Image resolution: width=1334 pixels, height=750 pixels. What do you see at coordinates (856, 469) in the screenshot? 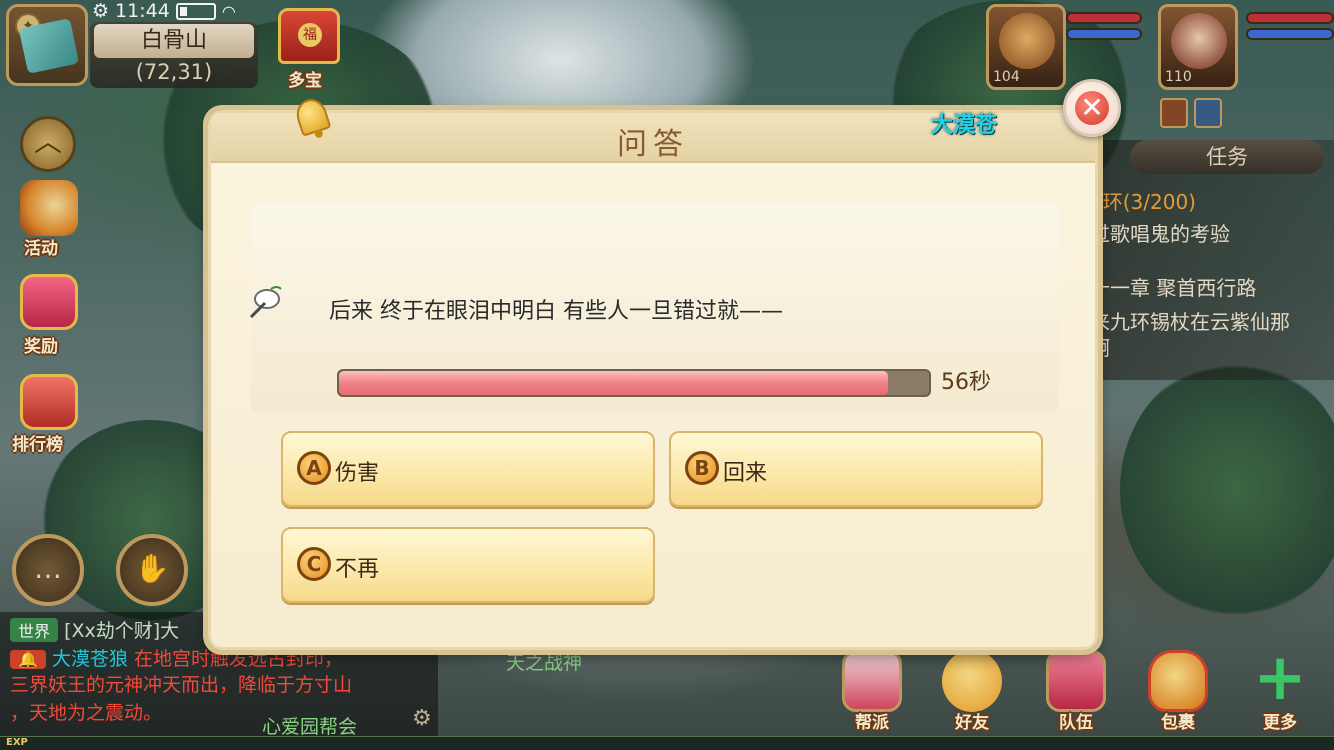
I see `answer-option-b: B 回来` at bounding box center [856, 469].